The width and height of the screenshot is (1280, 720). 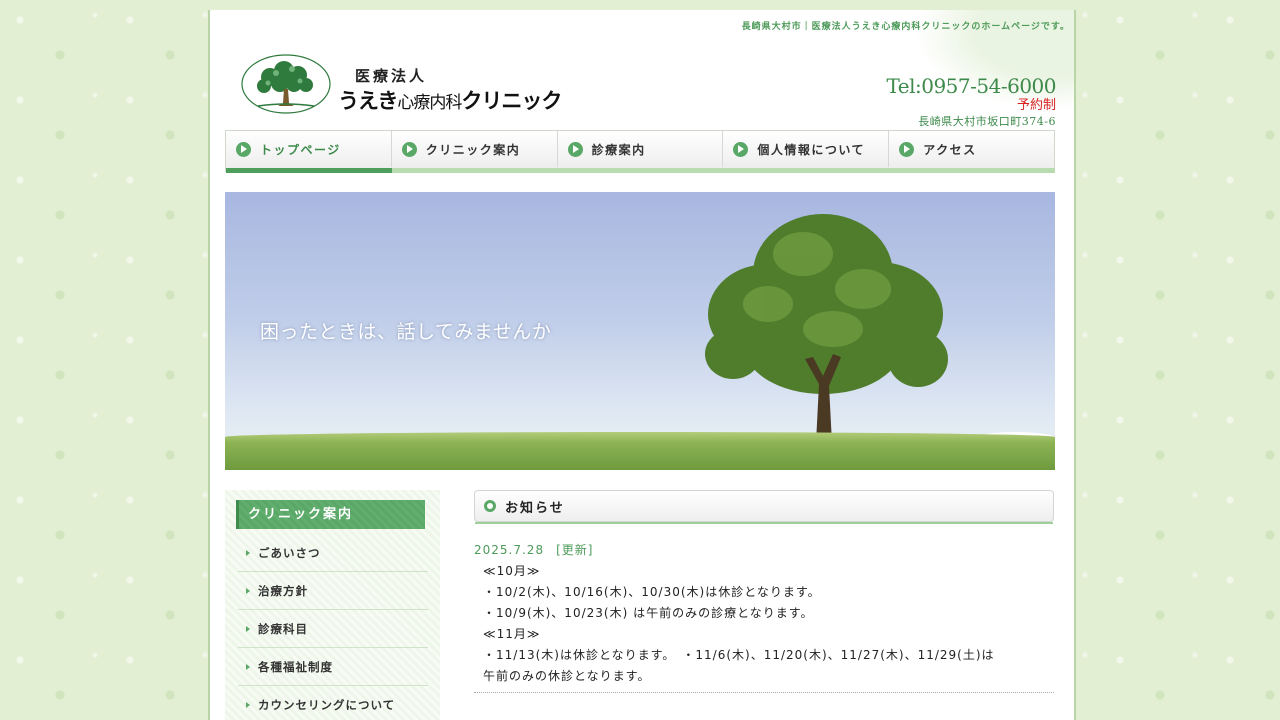 What do you see at coordinates (511, 101) in the screenshot?
I see `logo-name-right: クリニック` at bounding box center [511, 101].